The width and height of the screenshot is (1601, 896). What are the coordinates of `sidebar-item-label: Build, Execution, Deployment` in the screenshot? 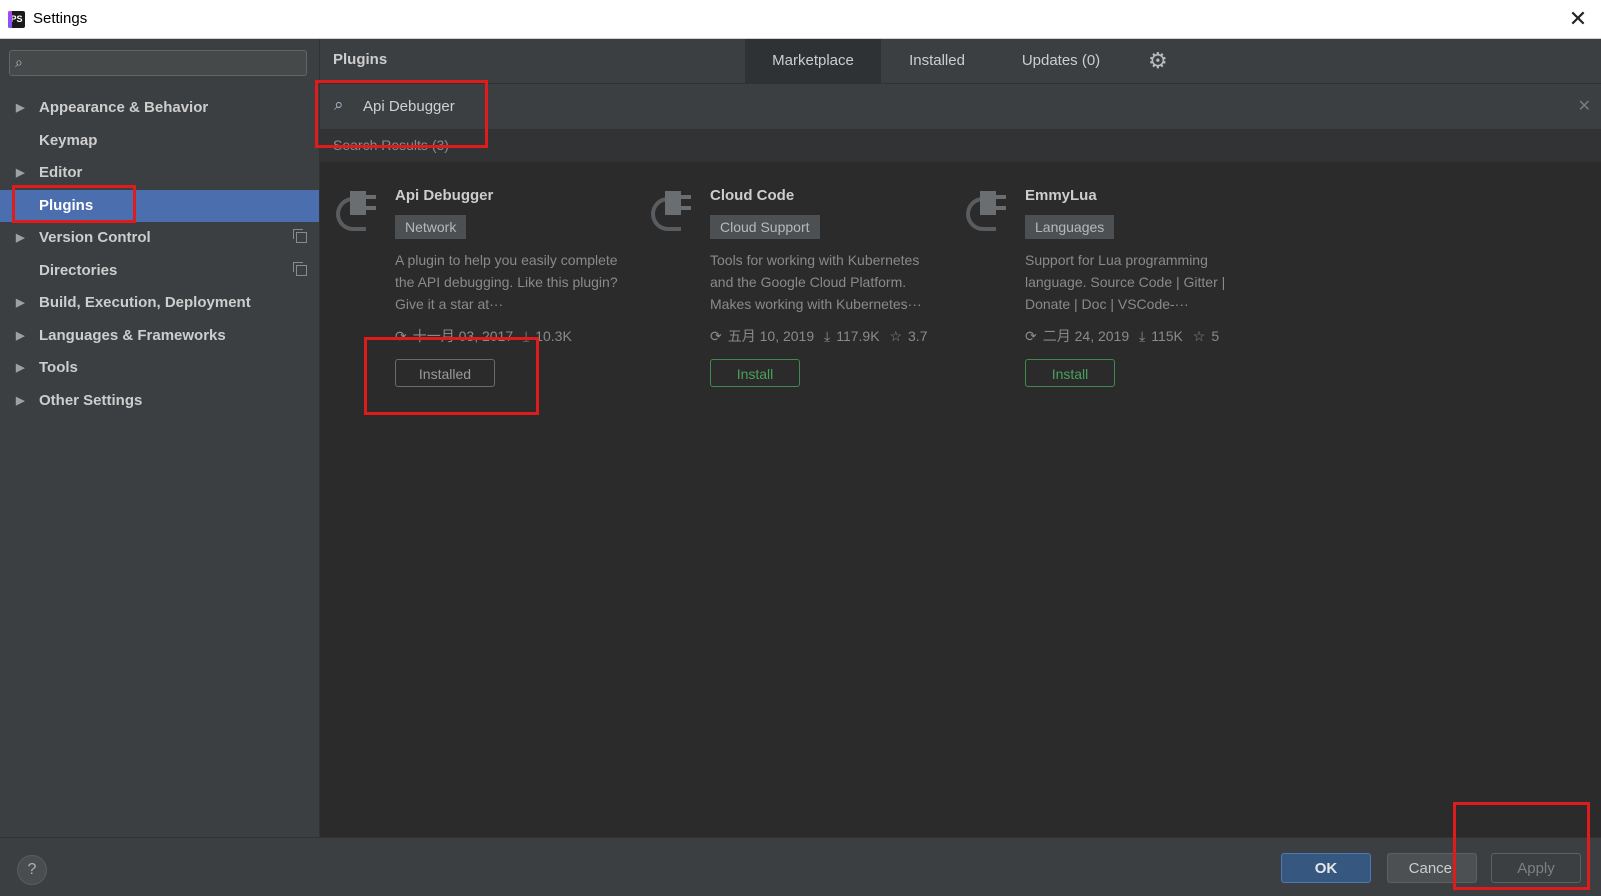 It's located at (145, 302).